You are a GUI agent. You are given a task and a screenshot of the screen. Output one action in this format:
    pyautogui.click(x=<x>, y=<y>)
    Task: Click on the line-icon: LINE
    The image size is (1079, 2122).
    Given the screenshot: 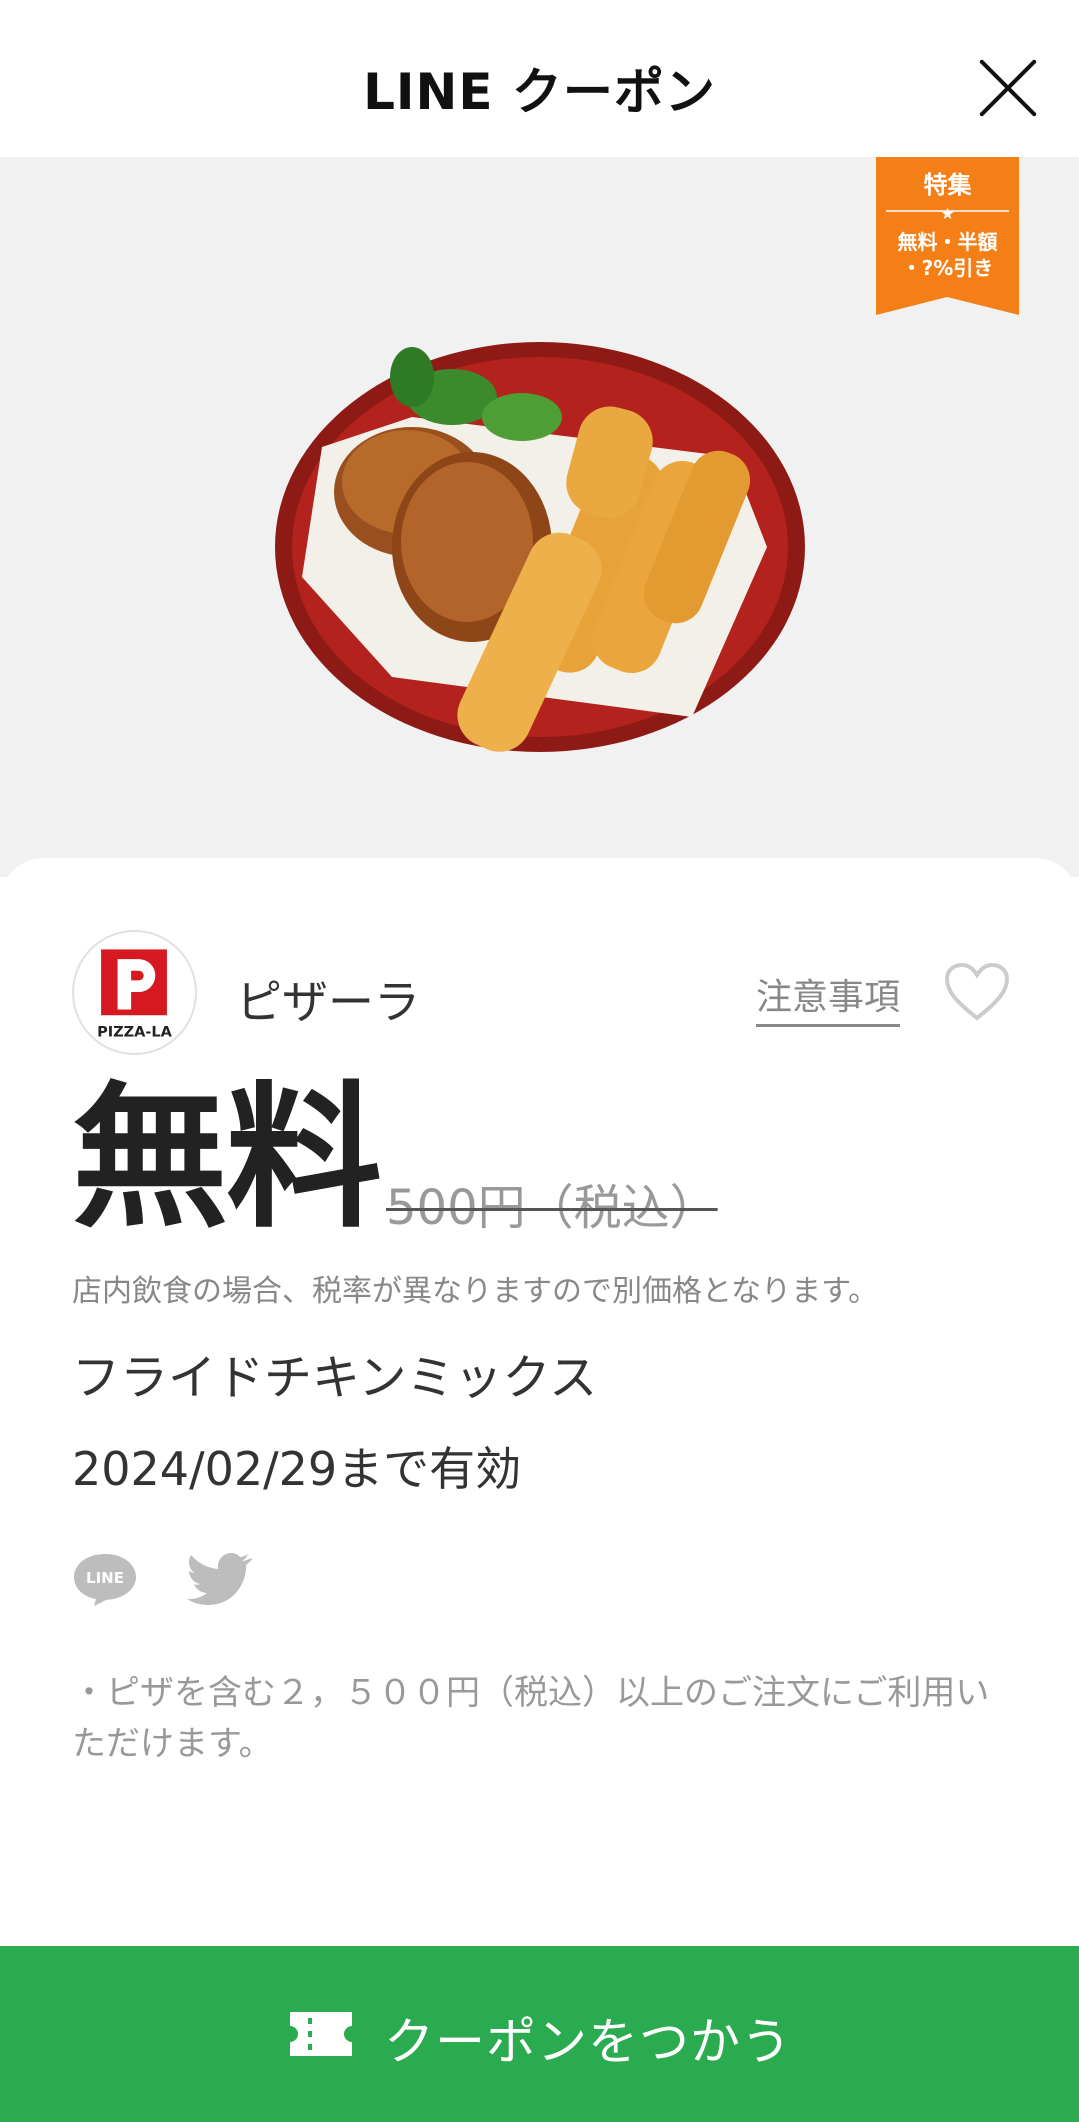 What is the action you would take?
    pyautogui.click(x=105, y=1579)
    